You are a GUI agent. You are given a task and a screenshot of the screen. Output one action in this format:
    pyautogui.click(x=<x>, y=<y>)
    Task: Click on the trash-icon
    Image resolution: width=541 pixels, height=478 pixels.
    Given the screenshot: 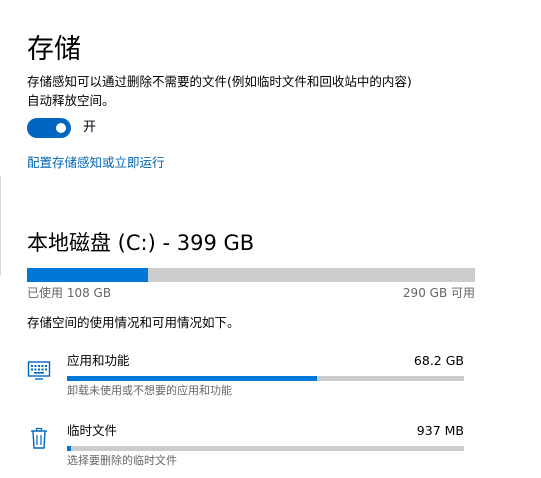 What is the action you would take?
    pyautogui.click(x=39, y=438)
    